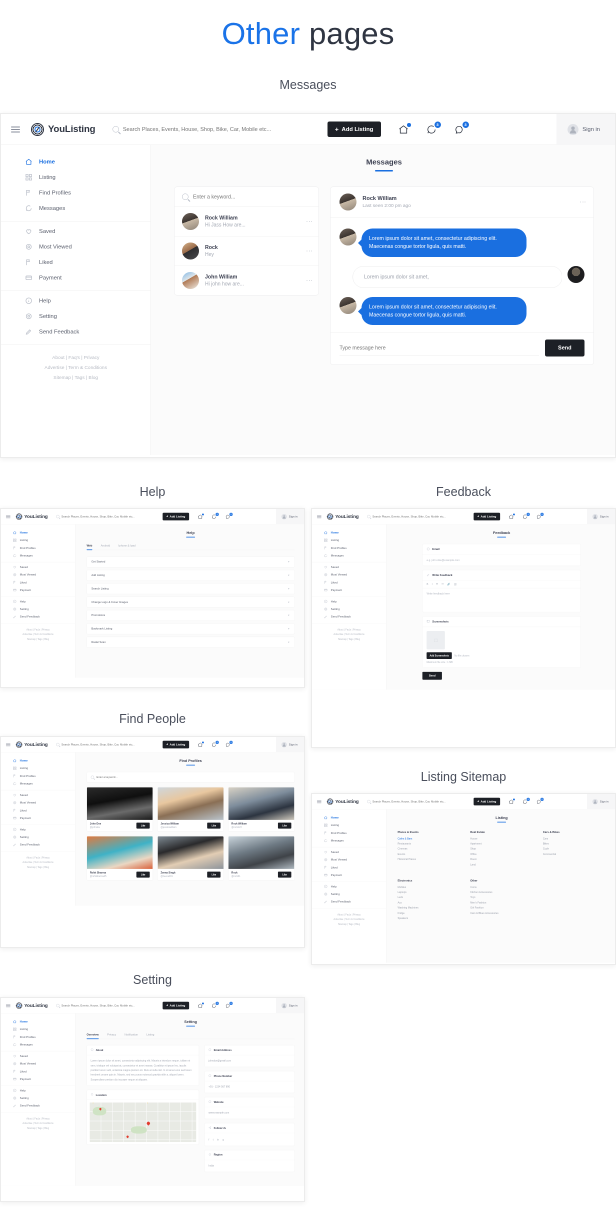 Image resolution: width=616 pixels, height=1231 pixels. I want to click on footer-links-row: Sitemap | Tags | Blog, so click(37, 1128).